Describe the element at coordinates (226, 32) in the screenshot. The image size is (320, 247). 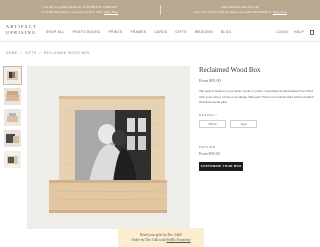
I see `nav-blog: BLOG` at that location.